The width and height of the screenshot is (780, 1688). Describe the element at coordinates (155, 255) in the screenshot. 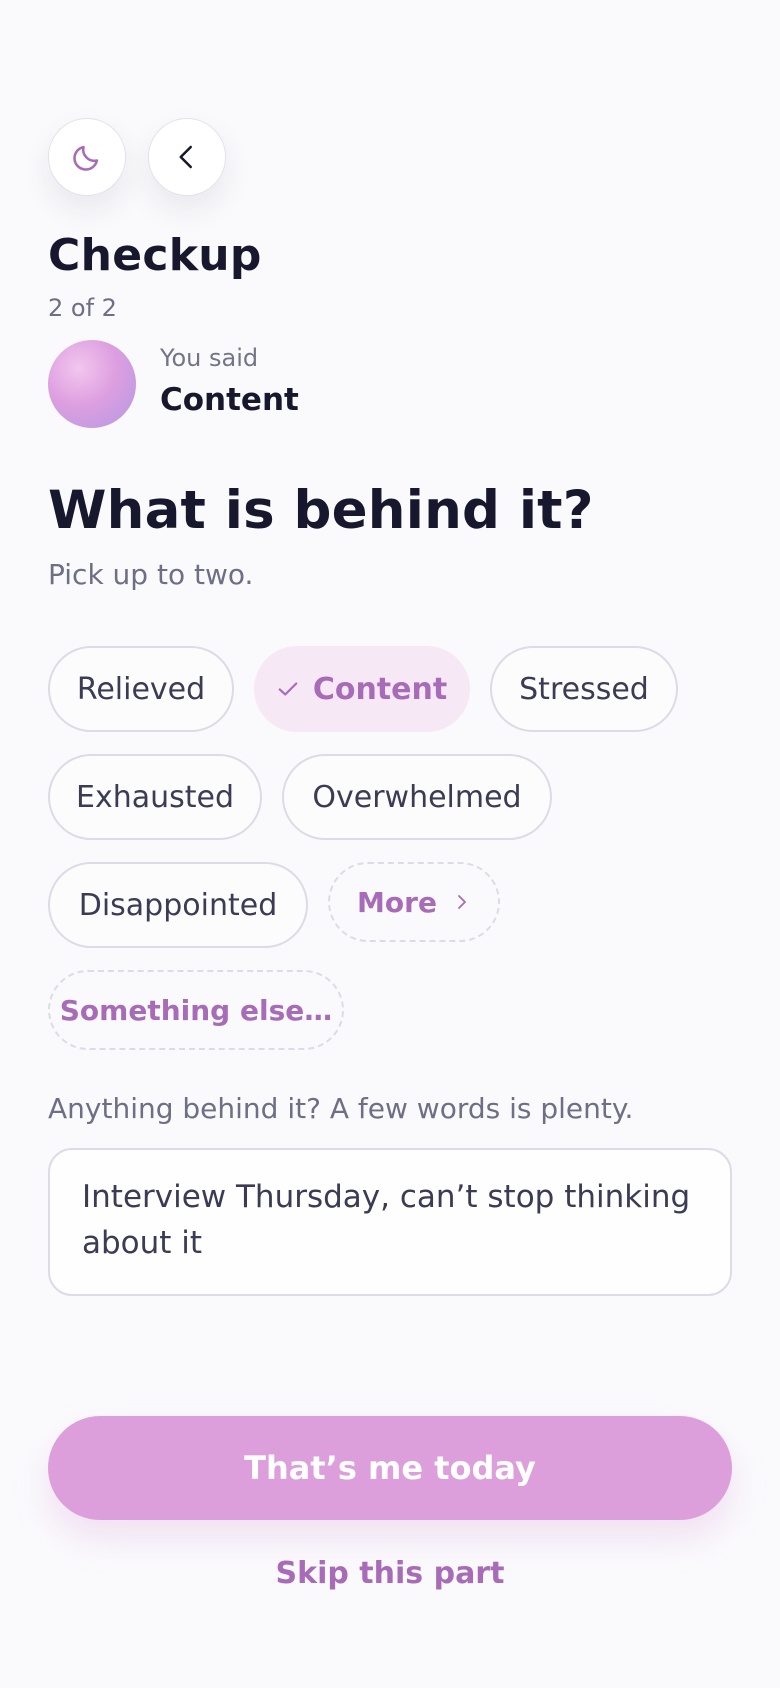

I see `page-title: Checkup` at that location.